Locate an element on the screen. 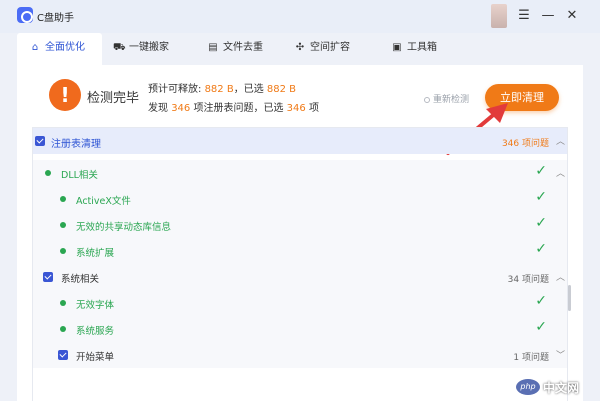 The width and height of the screenshot is (600, 401). toolbox-icon: ▣ is located at coordinates (397, 47).